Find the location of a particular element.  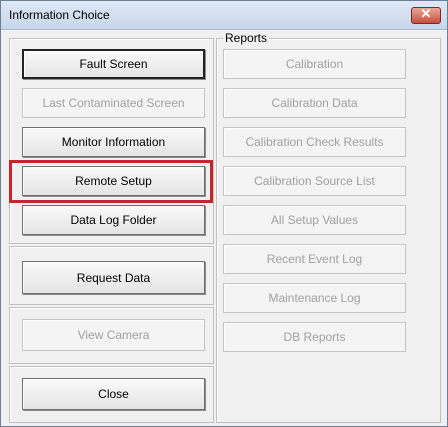

reports-group-label: Reports is located at coordinates (246, 38).